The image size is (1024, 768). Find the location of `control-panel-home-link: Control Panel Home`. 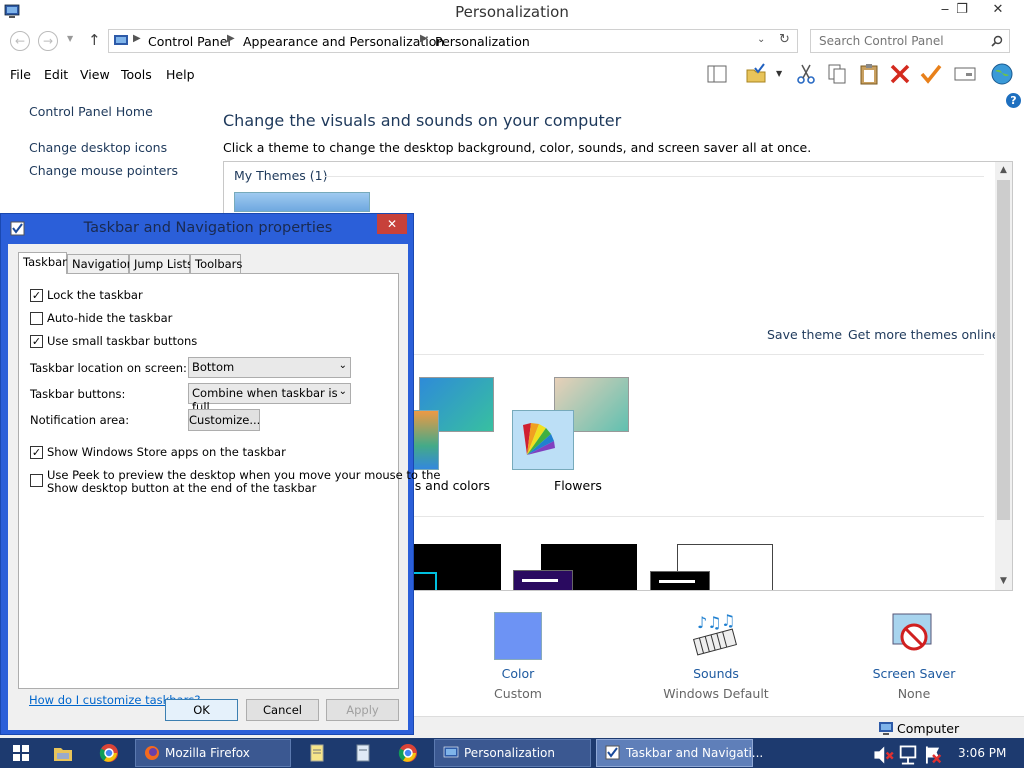

control-panel-home-link: Control Panel Home is located at coordinates (91, 111).